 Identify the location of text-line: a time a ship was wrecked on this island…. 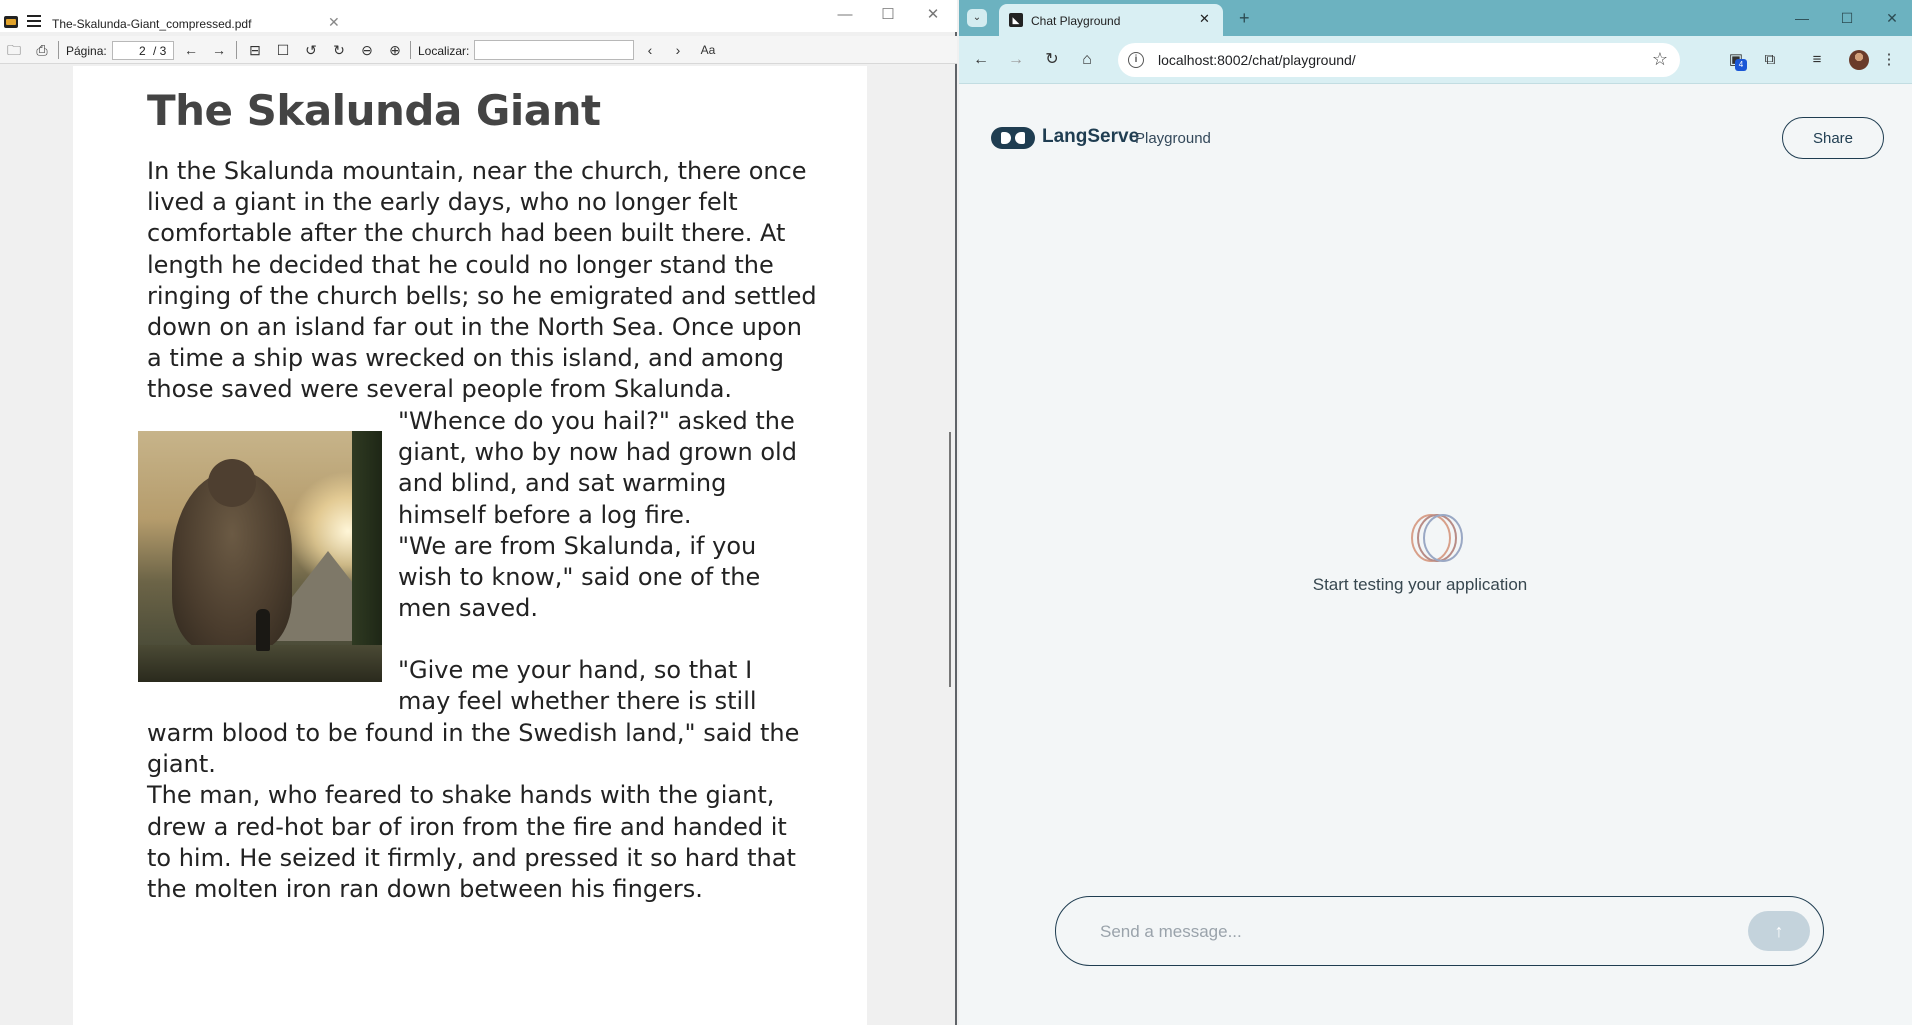
(466, 358).